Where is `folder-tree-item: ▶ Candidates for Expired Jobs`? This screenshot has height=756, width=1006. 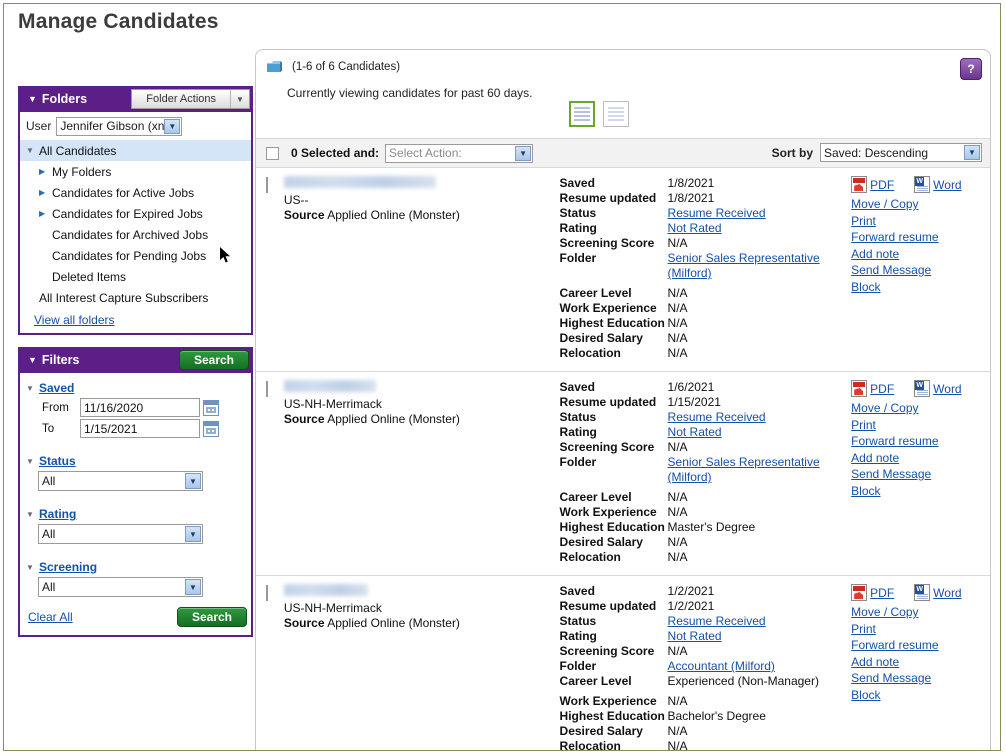
folder-tree-item: ▶ Candidates for Expired Jobs is located at coordinates (135, 213).